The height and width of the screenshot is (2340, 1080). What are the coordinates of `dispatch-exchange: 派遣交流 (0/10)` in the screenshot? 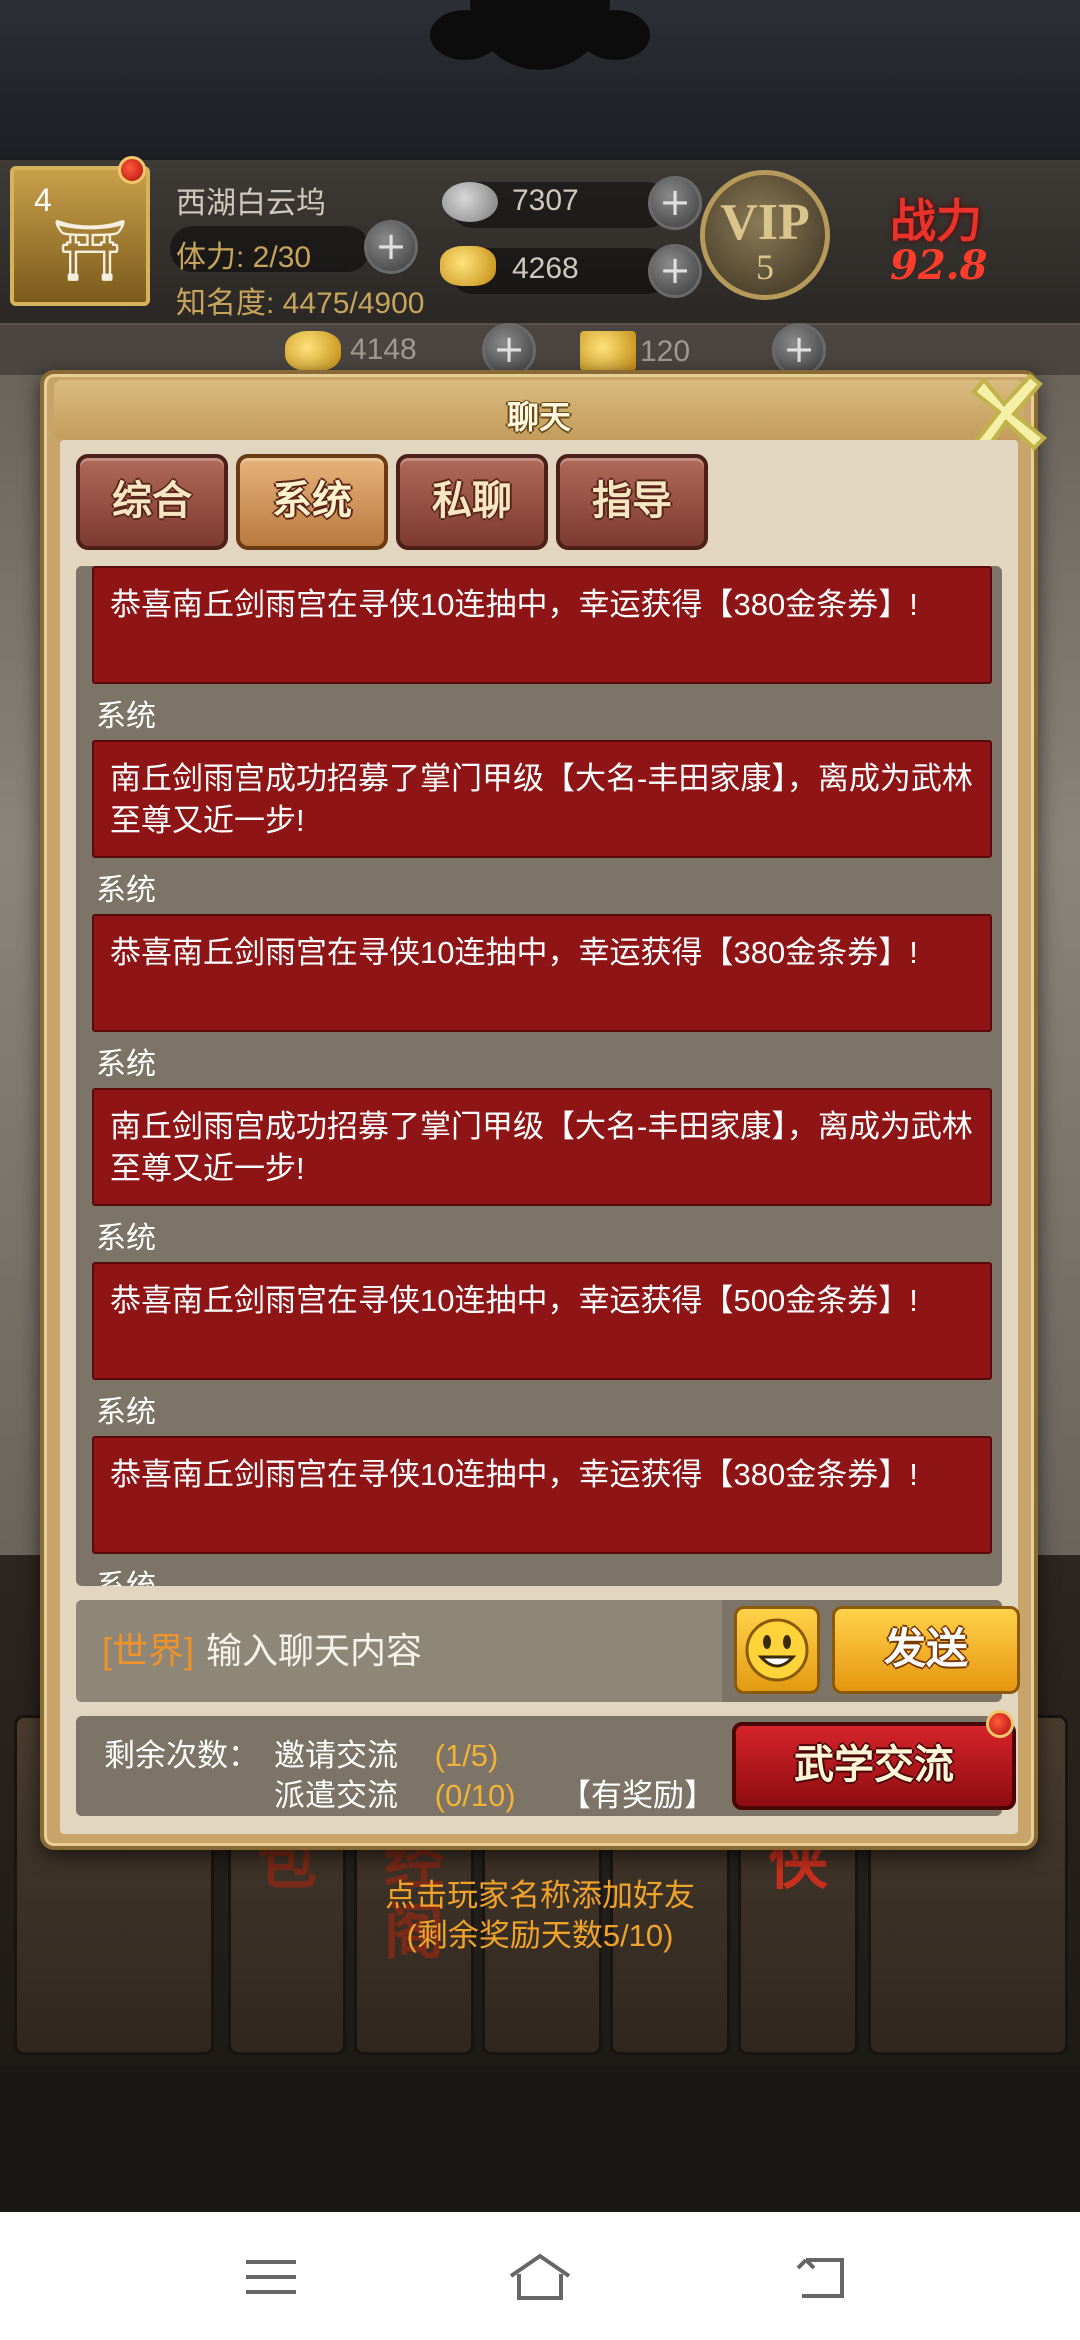 It's located at (395, 1792).